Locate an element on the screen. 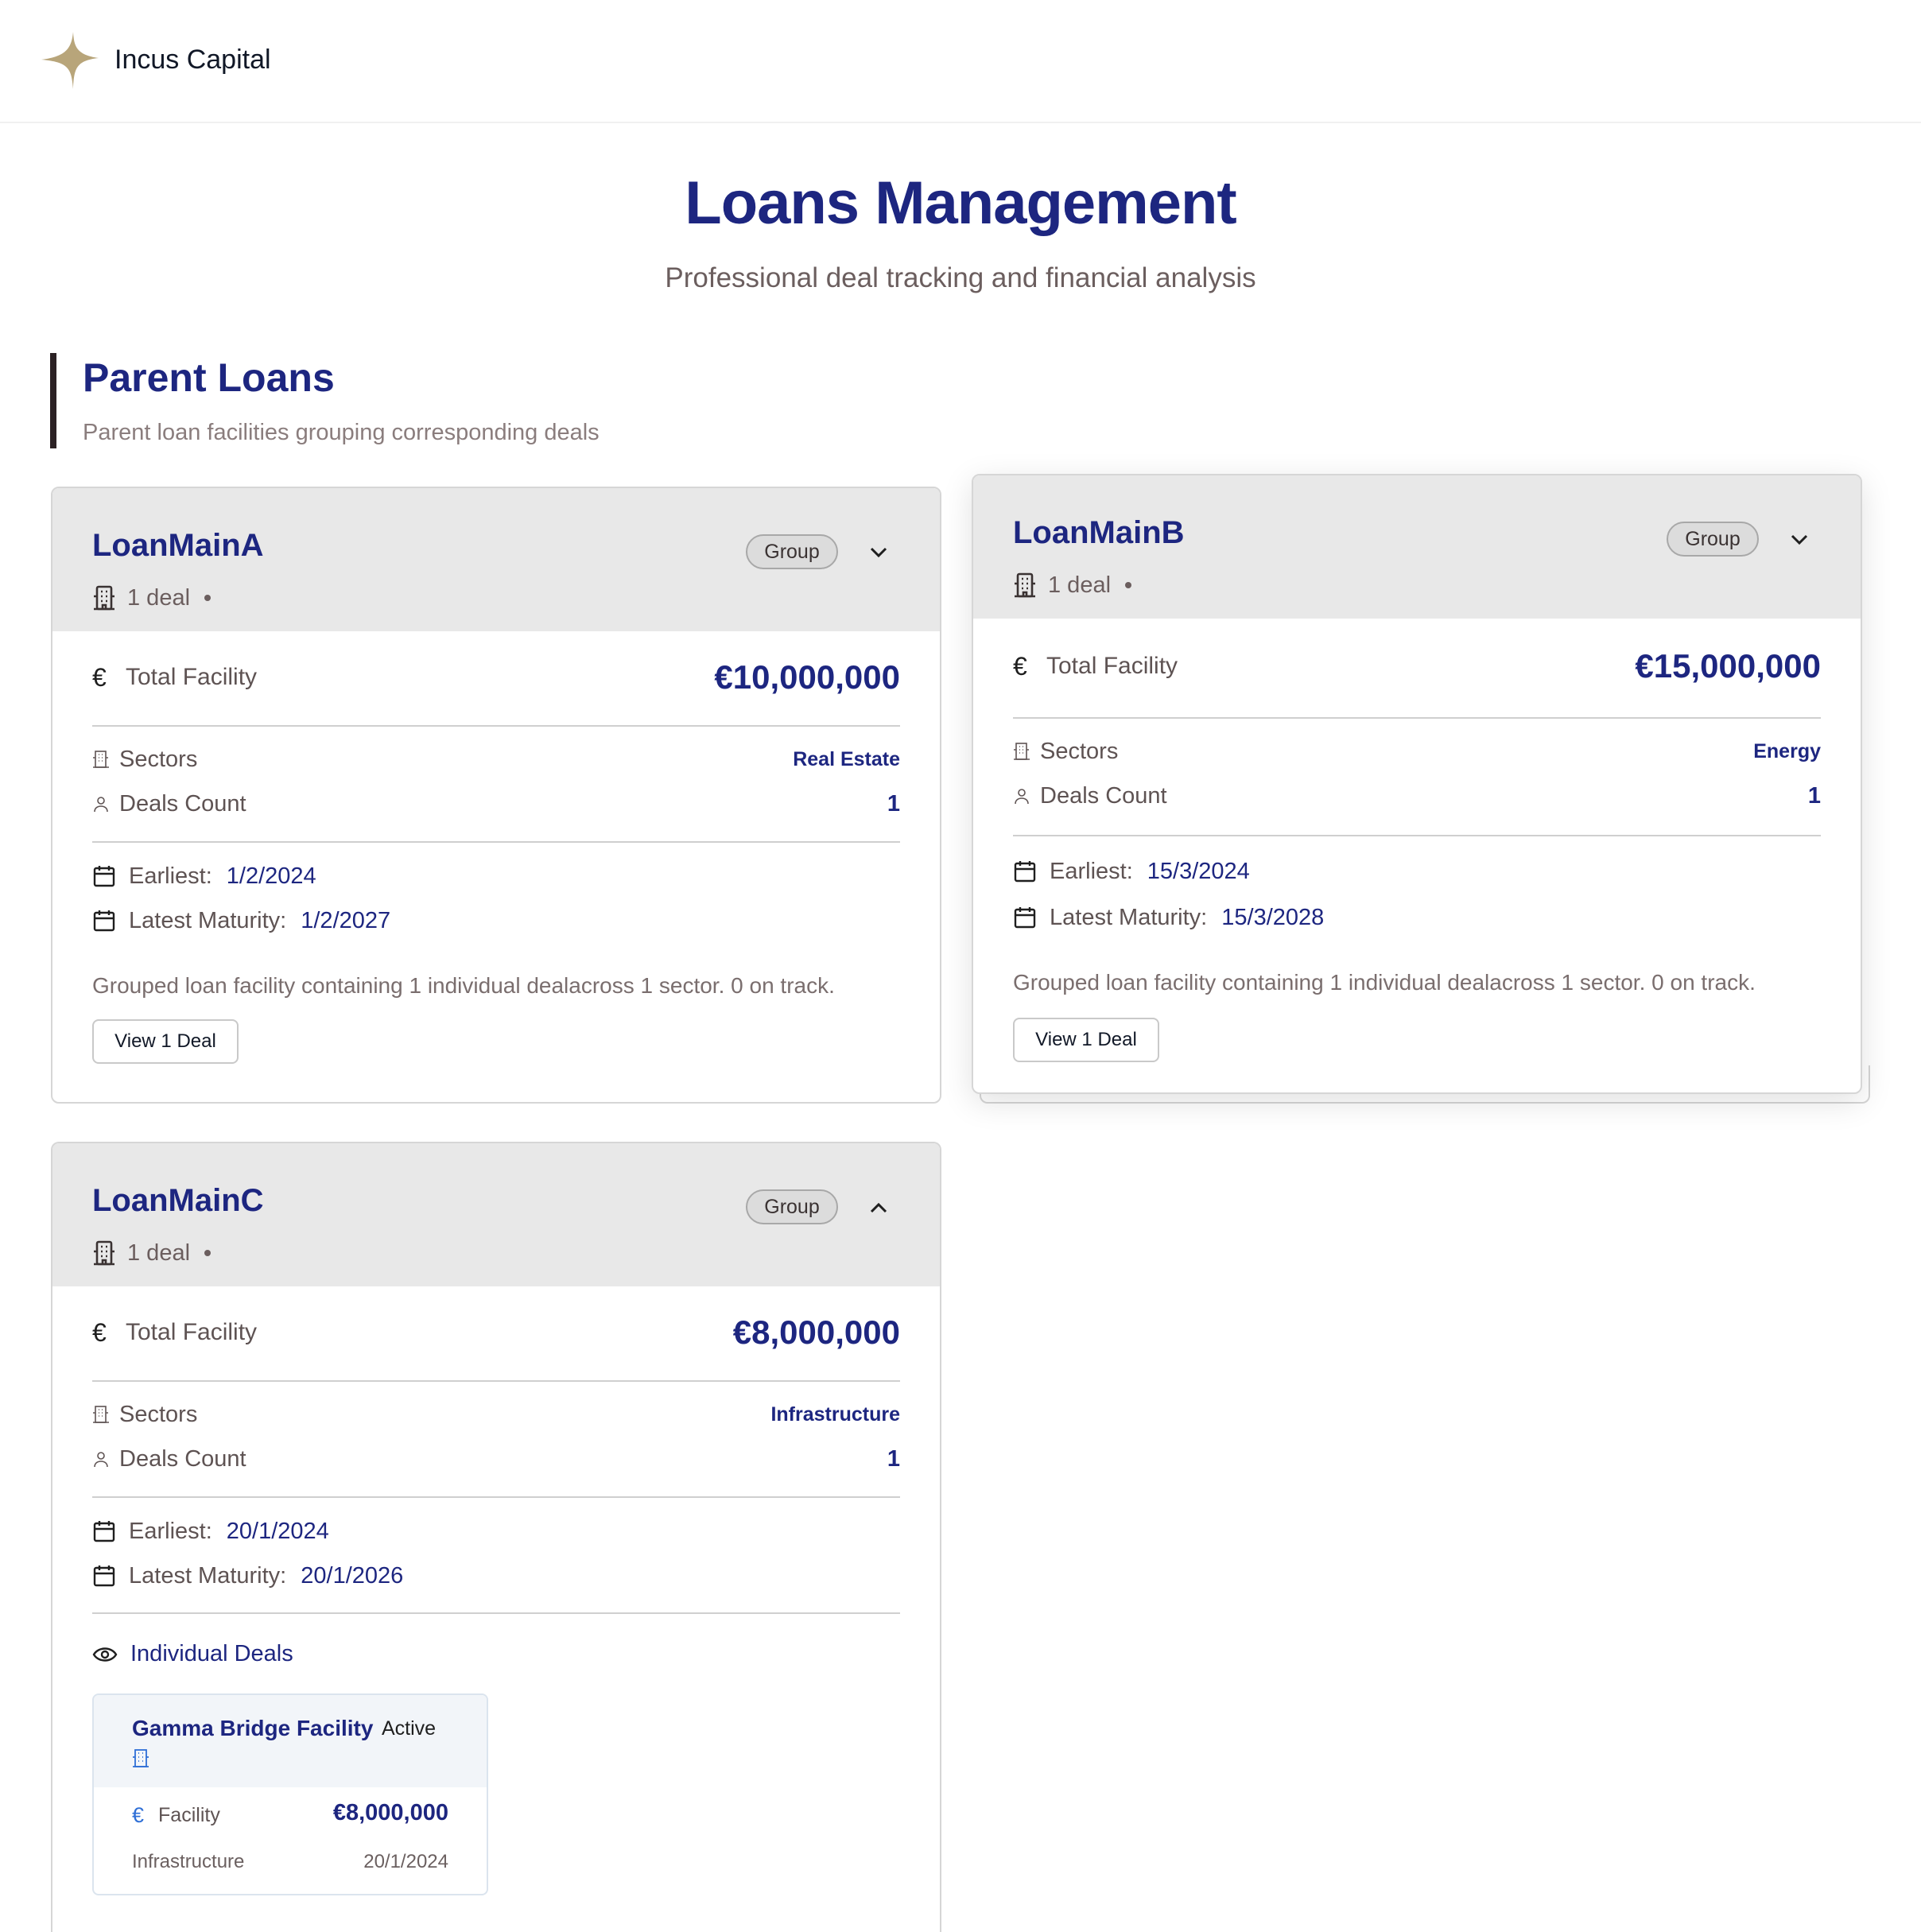 The width and height of the screenshot is (1921, 1932). total-facility-value: €10,000,000 is located at coordinates (807, 677).